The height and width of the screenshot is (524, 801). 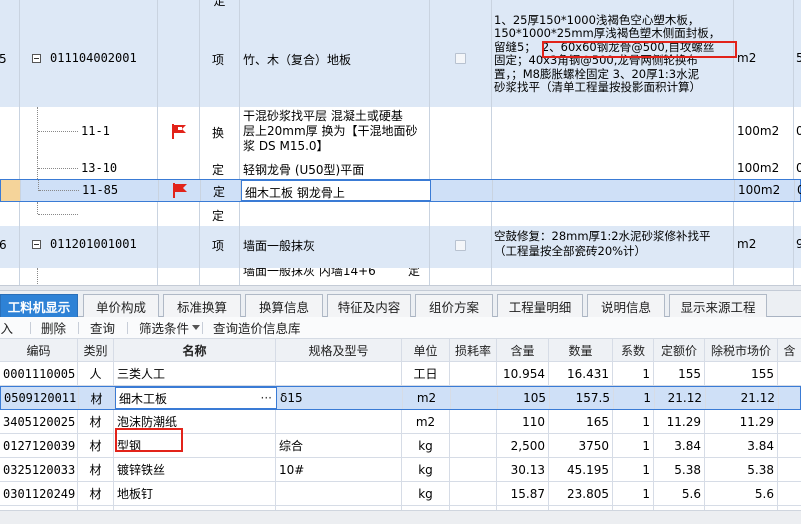 I want to click on qty-per-cell: 15.87, so click(x=523, y=493).